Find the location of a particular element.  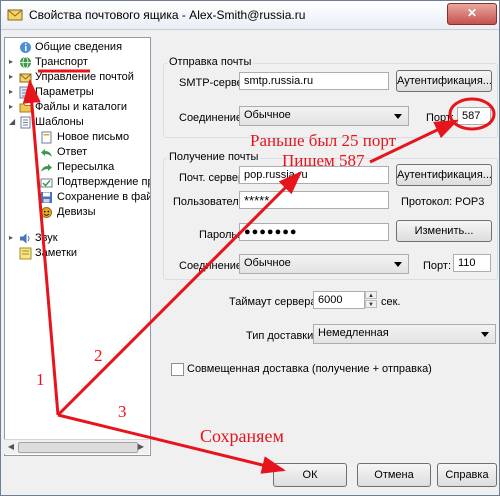

tree-label-transport: Транспорт is located at coordinates (61, 62).